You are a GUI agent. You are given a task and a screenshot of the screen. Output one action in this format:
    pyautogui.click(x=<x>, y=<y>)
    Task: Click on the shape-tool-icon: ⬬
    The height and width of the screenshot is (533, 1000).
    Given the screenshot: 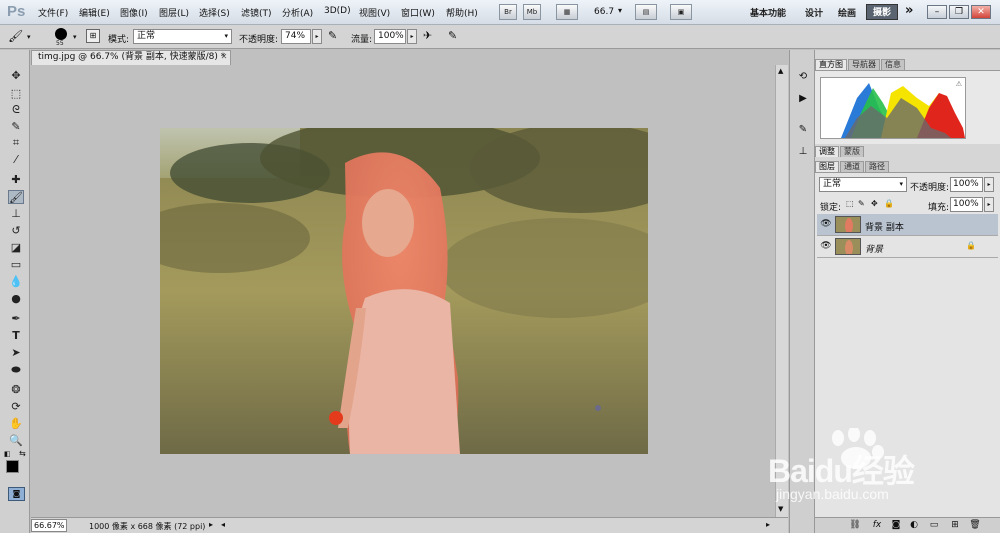 What is the action you would take?
    pyautogui.click(x=16, y=370)
    